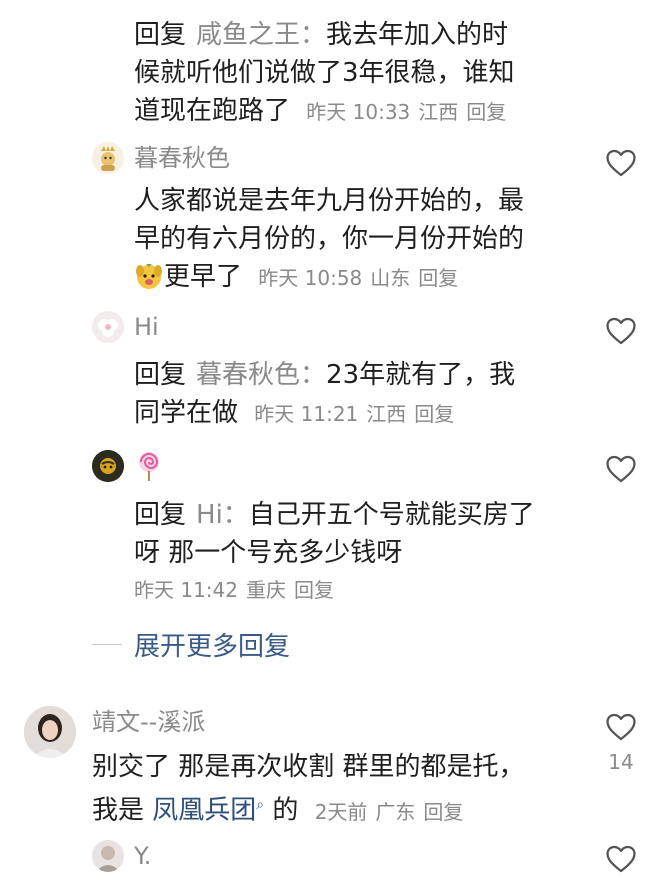  What do you see at coordinates (203, 277) in the screenshot?
I see `comment-text: 更早了` at bounding box center [203, 277].